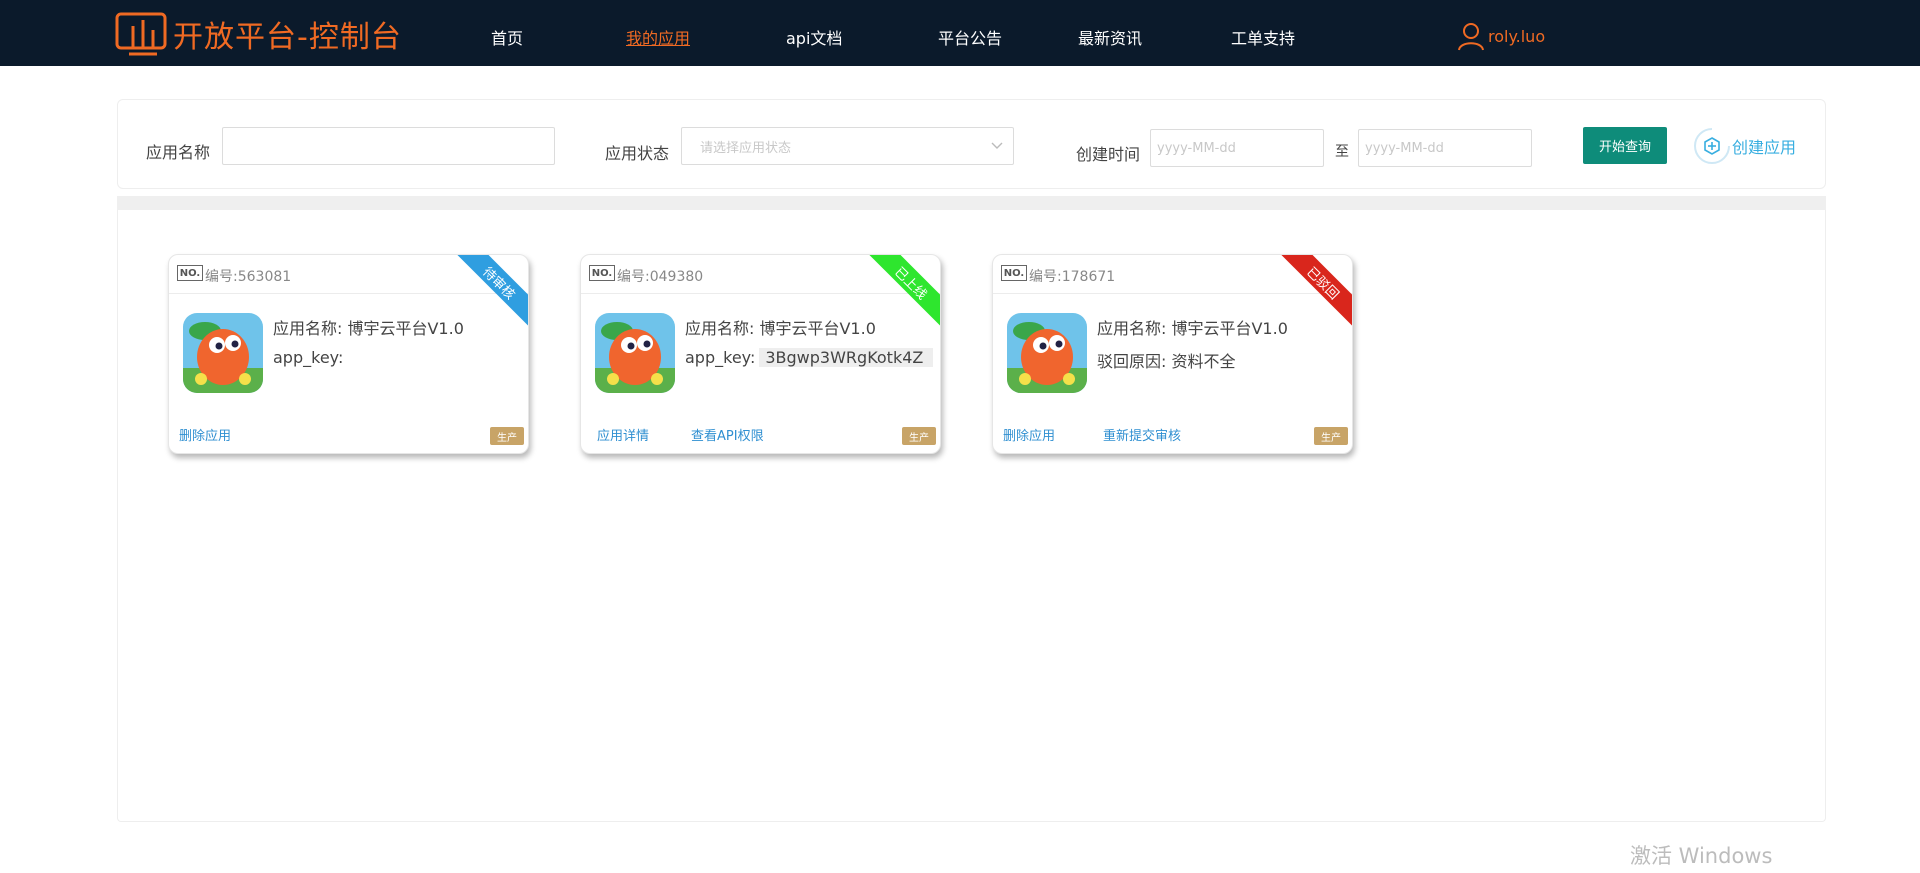 Image resolution: width=1920 pixels, height=873 pixels. What do you see at coordinates (970, 37) in the screenshot?
I see `nav-announcements: 平台公告` at bounding box center [970, 37].